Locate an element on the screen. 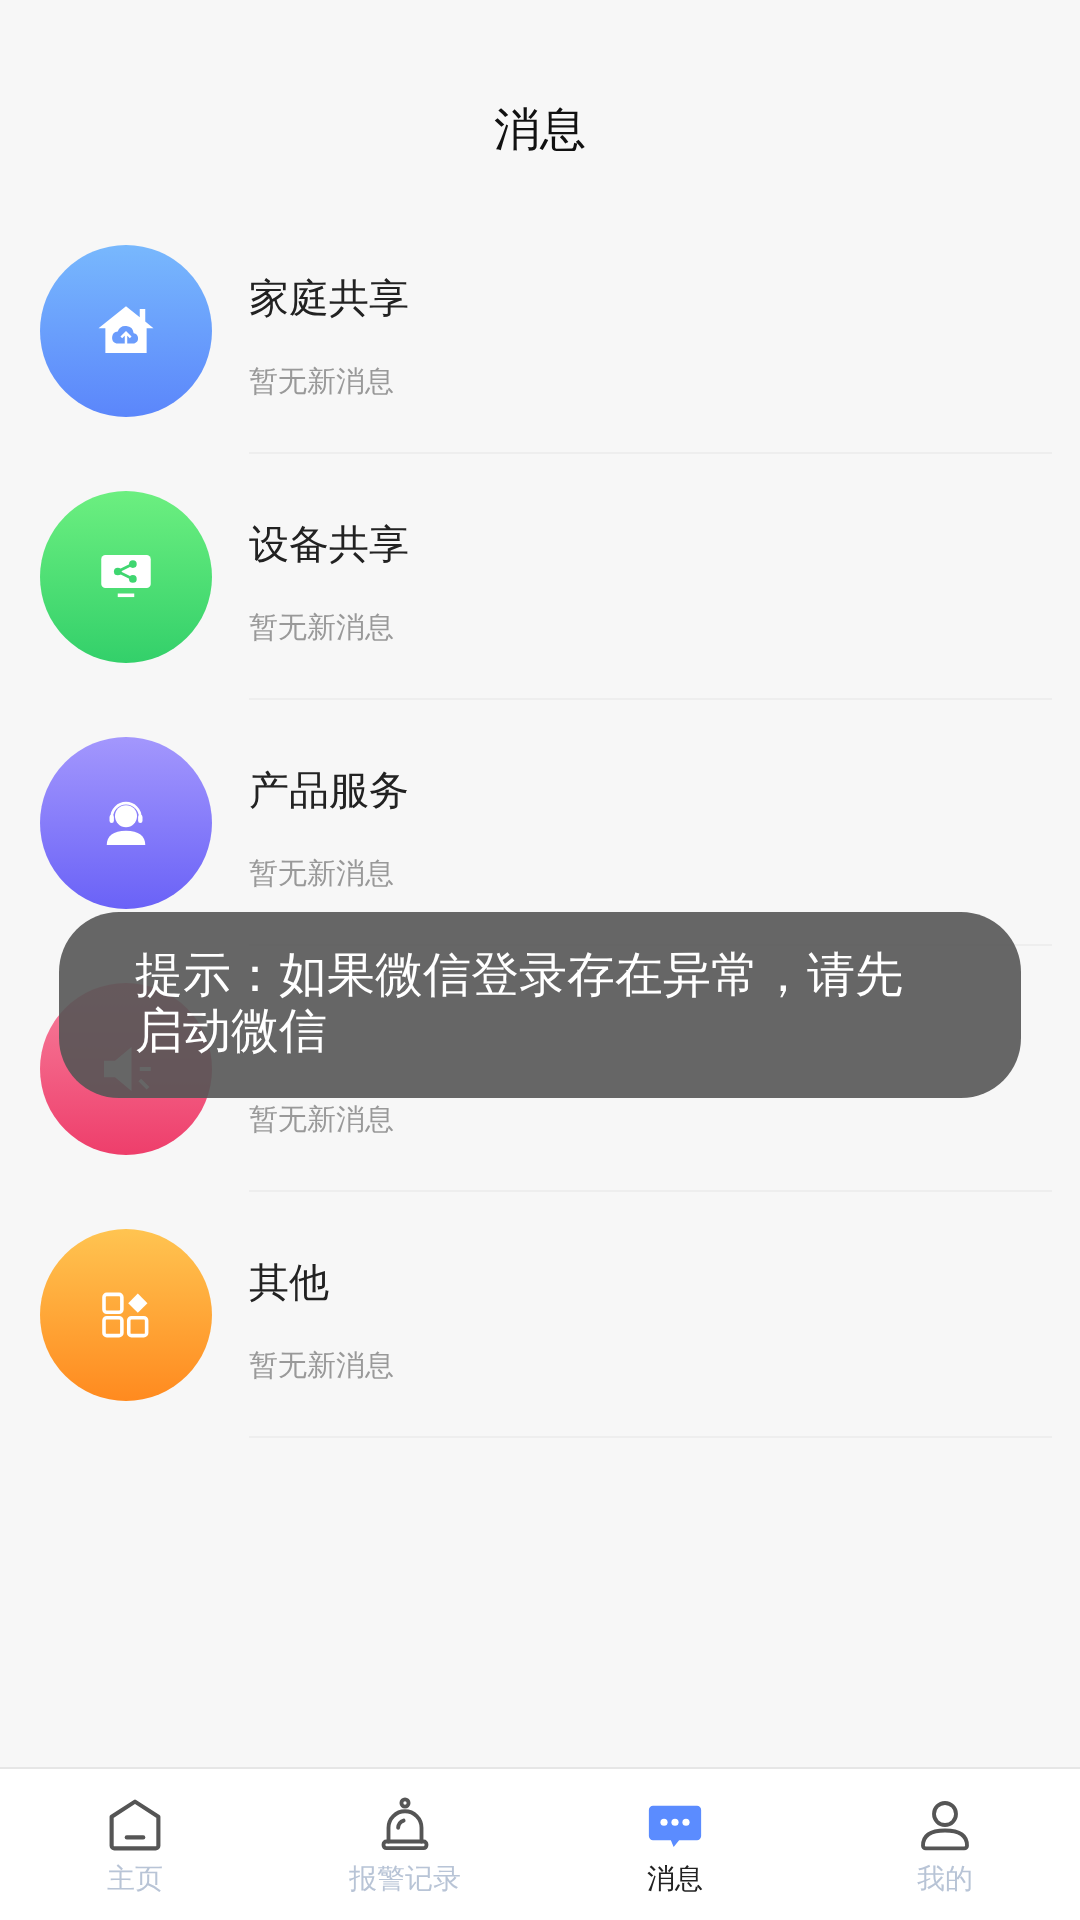 The image size is (1080, 1920). tab-bar-item: 消息 is located at coordinates (675, 1844).